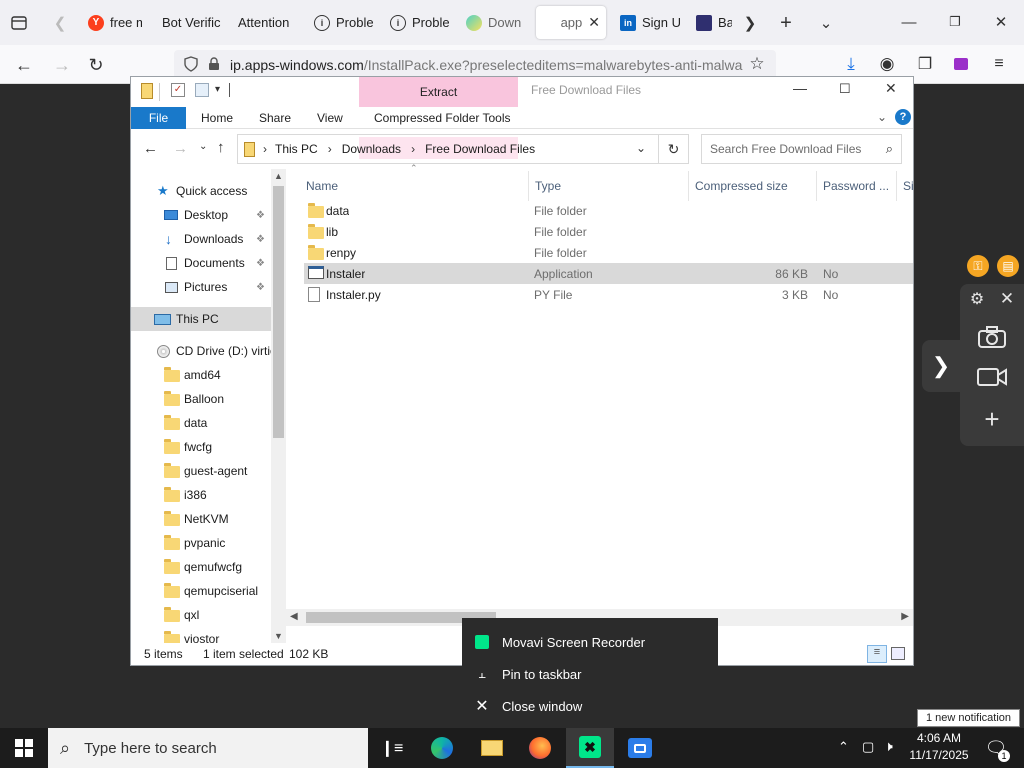 The height and width of the screenshot is (768, 1024). What do you see at coordinates (208, 748) in the screenshot?
I see `taskbar-search: ⌕ Type here to search` at bounding box center [208, 748].